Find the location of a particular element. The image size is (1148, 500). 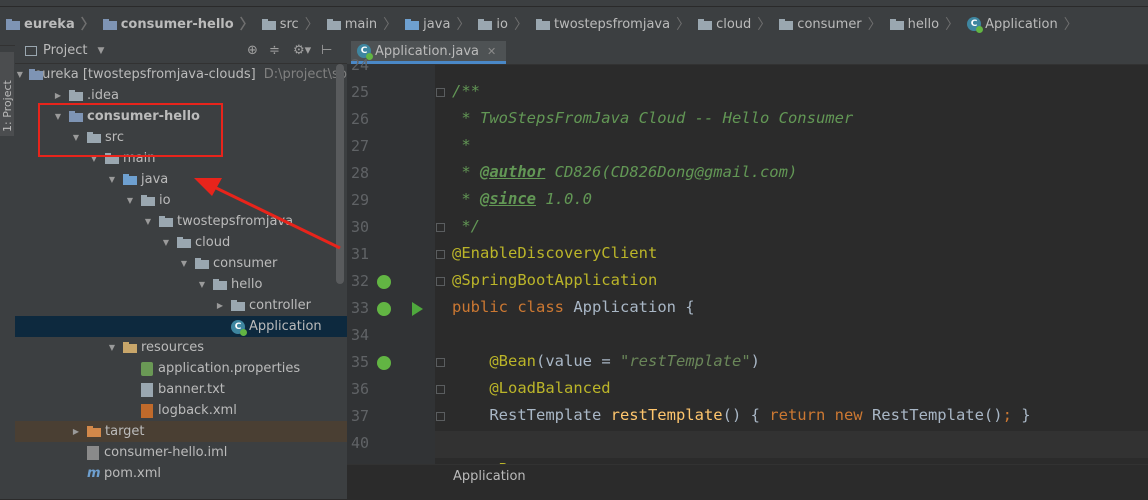

spring-bean-search-icon is located at coordinates (384, 282).